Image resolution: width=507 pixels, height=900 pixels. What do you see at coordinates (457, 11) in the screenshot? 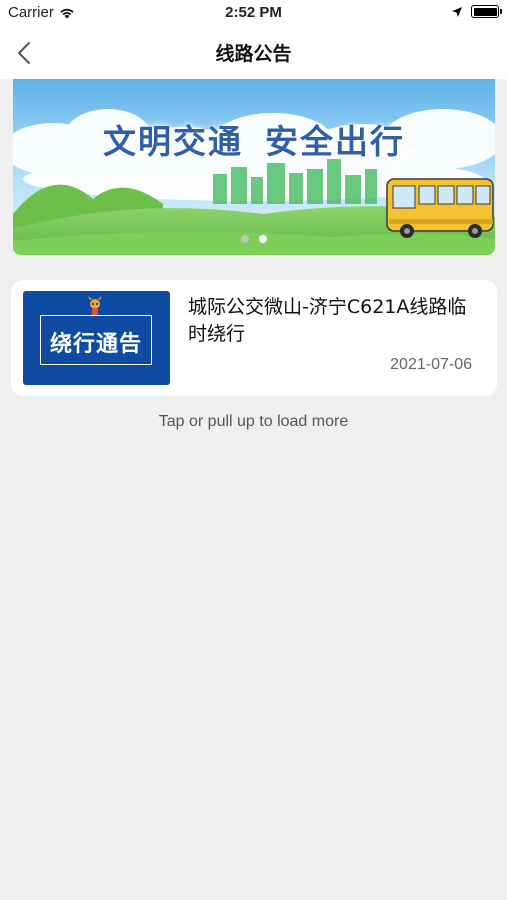
I see `location-arrow-icon` at bounding box center [457, 11].